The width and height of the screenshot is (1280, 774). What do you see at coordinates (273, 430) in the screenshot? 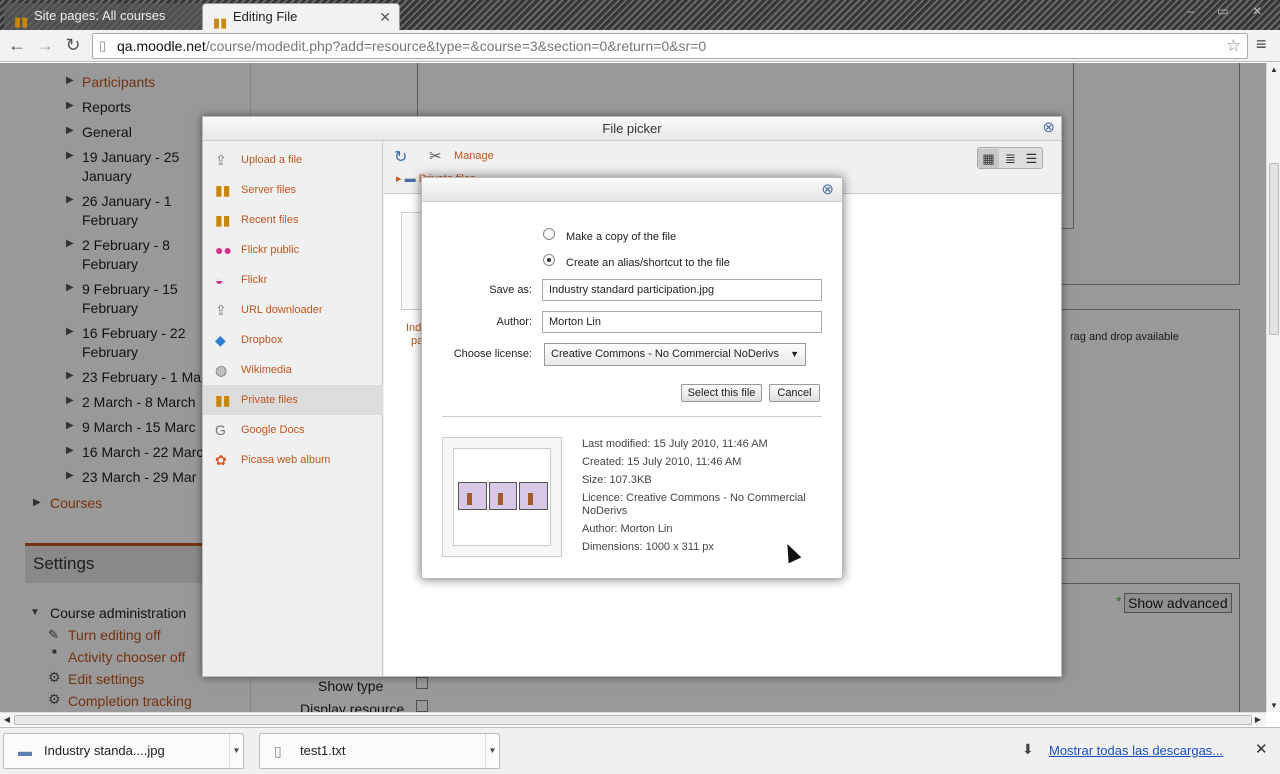
I see `repo-label: Google Docs` at bounding box center [273, 430].